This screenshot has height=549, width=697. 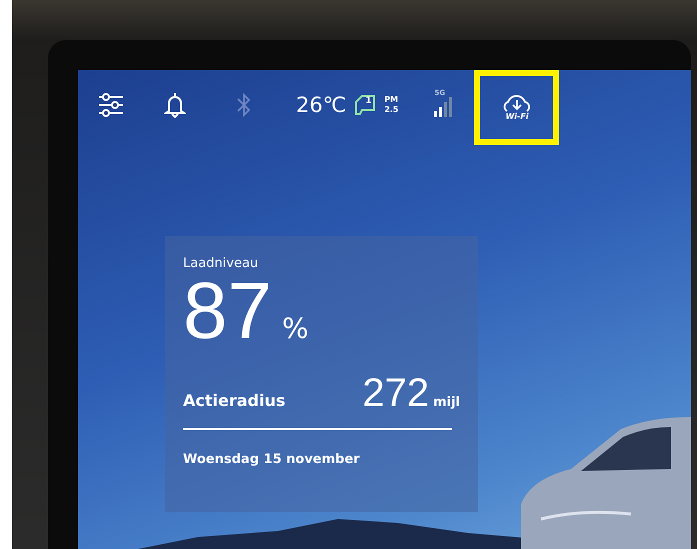 What do you see at coordinates (365, 105) in the screenshot?
I see `cabin-air-icon: 1` at bounding box center [365, 105].